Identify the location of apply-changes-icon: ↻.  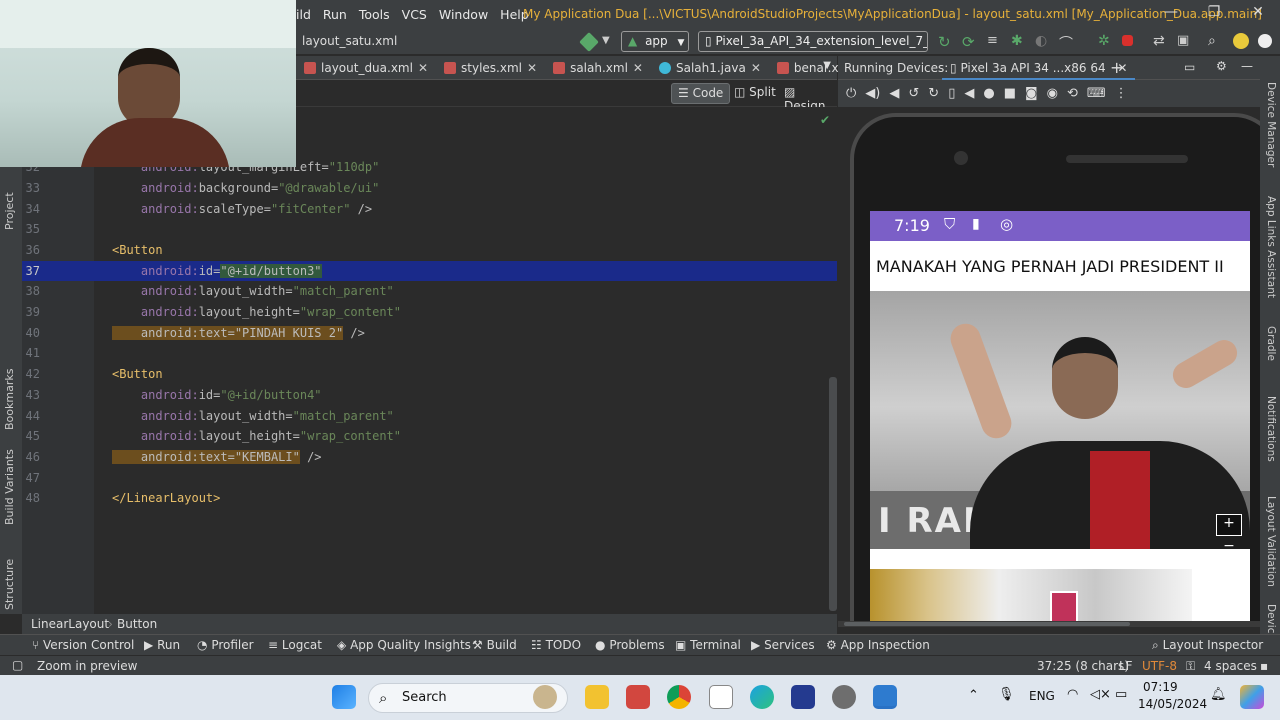
(946, 42).